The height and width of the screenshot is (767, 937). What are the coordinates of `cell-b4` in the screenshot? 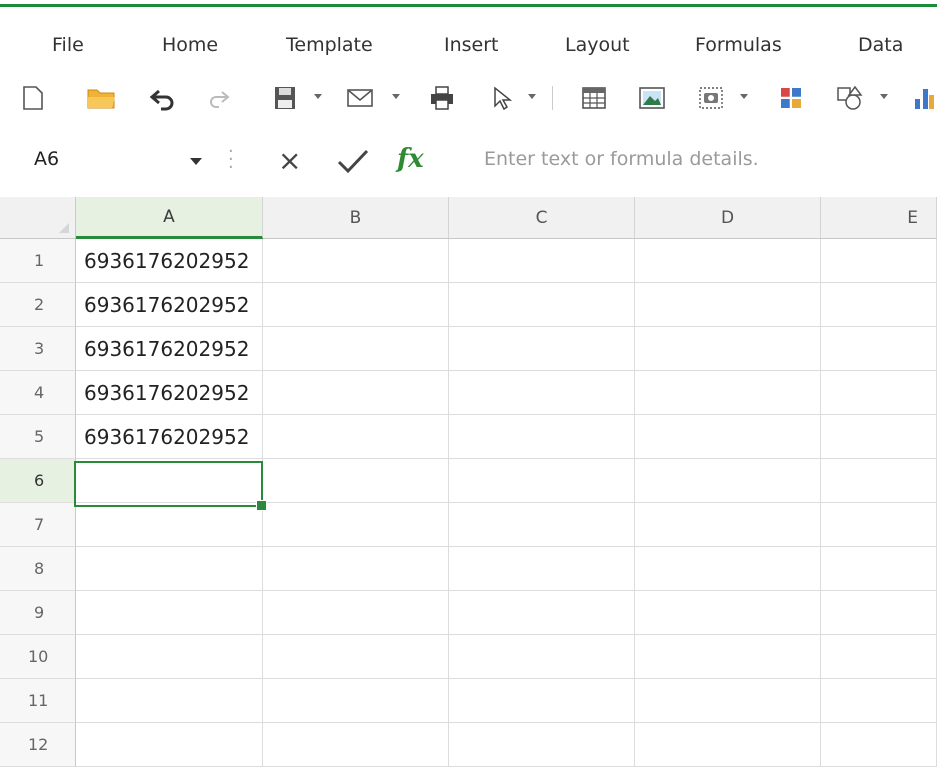 It's located at (356, 393).